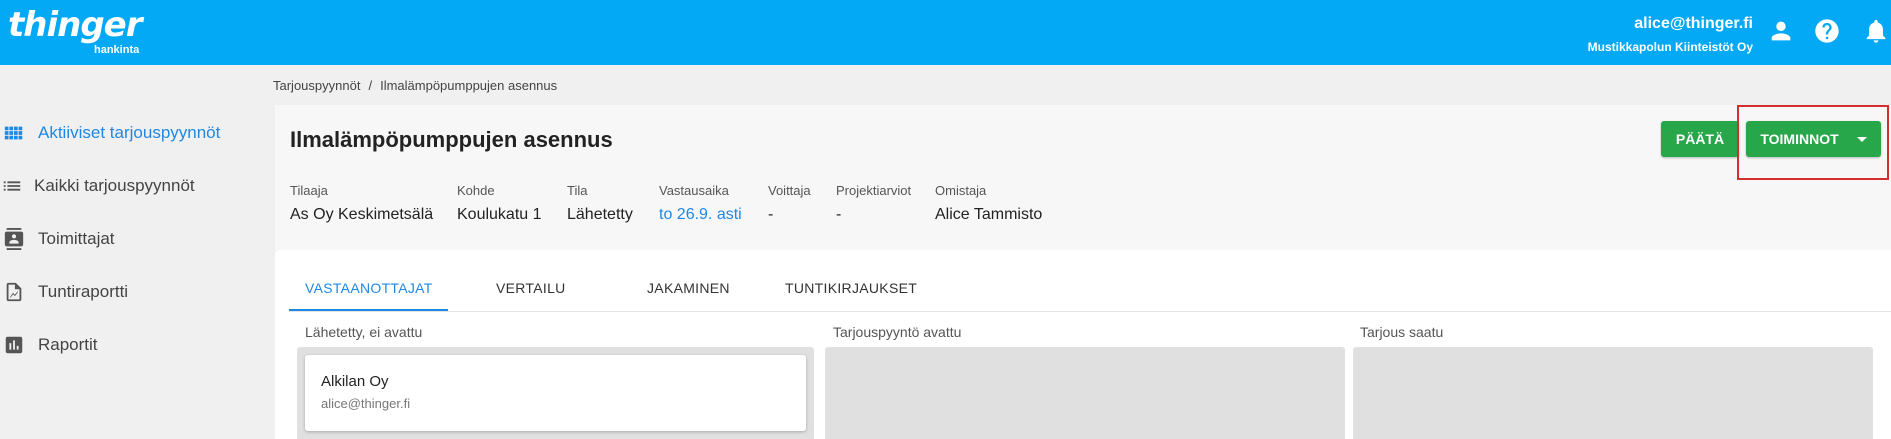 The image size is (1891, 439). I want to click on meta-winner: Voittaja -, so click(789, 204).